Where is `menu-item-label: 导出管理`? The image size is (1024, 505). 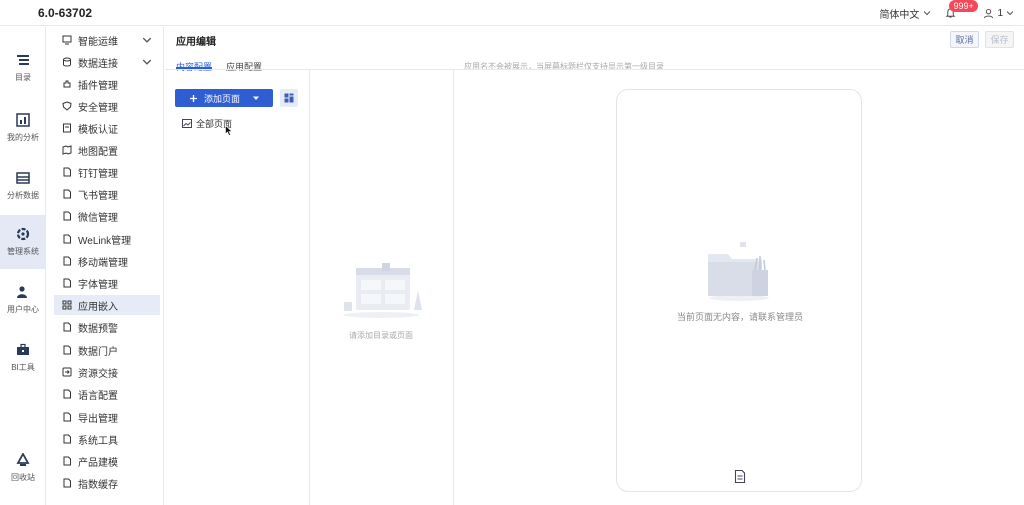
menu-item-label: 导出管理 is located at coordinates (98, 419).